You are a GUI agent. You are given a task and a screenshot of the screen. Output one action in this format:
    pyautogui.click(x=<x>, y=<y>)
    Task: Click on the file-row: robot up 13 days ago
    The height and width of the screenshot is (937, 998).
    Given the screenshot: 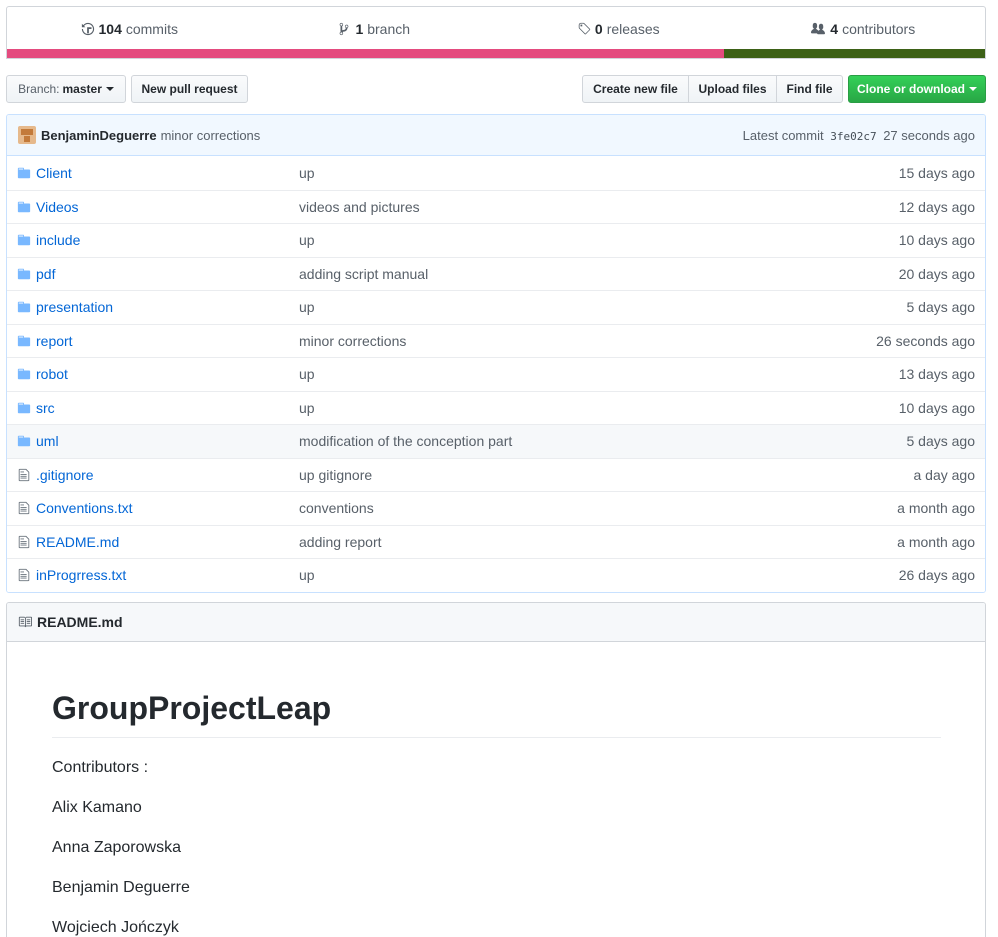 What is the action you would take?
    pyautogui.click(x=496, y=374)
    